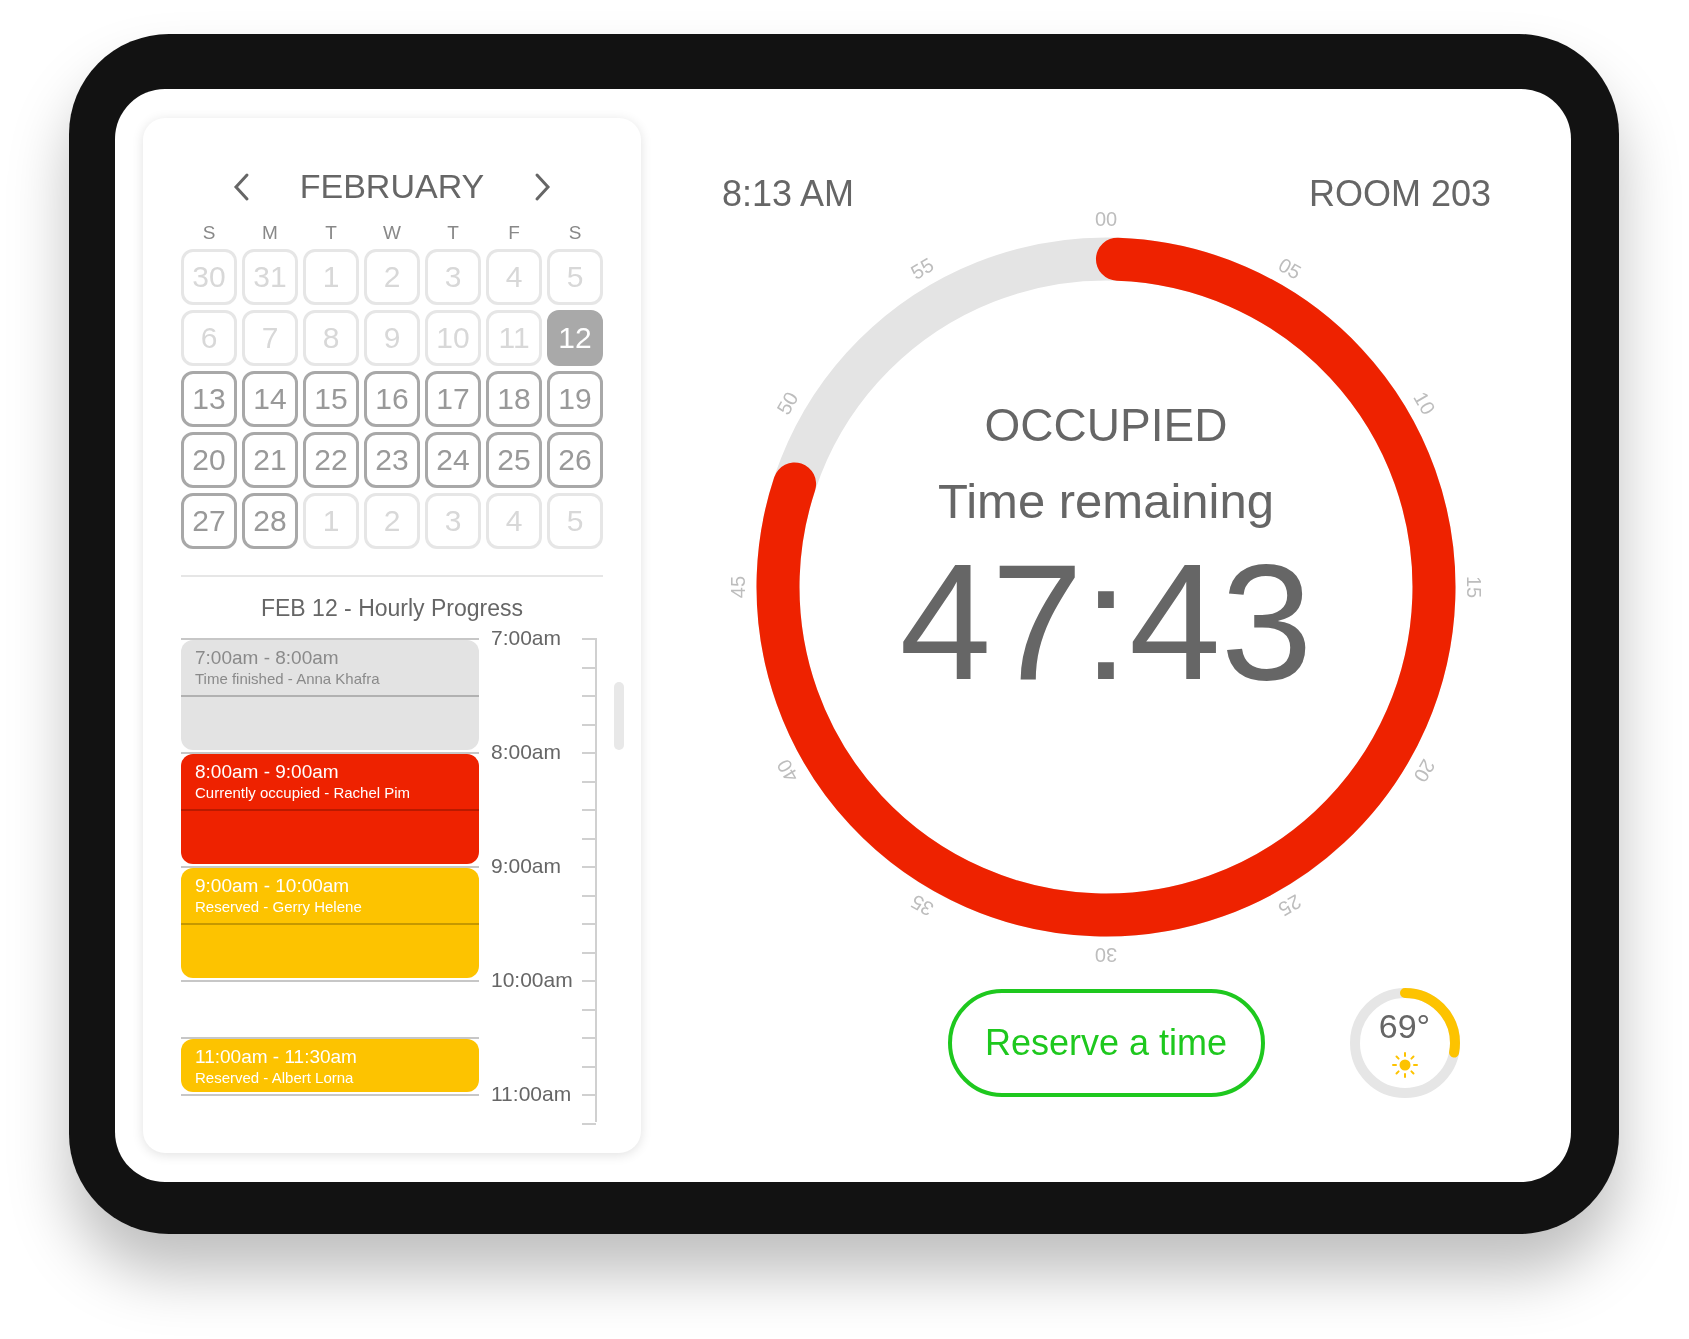  What do you see at coordinates (392, 233) in the screenshot?
I see `weekday-label: W` at bounding box center [392, 233].